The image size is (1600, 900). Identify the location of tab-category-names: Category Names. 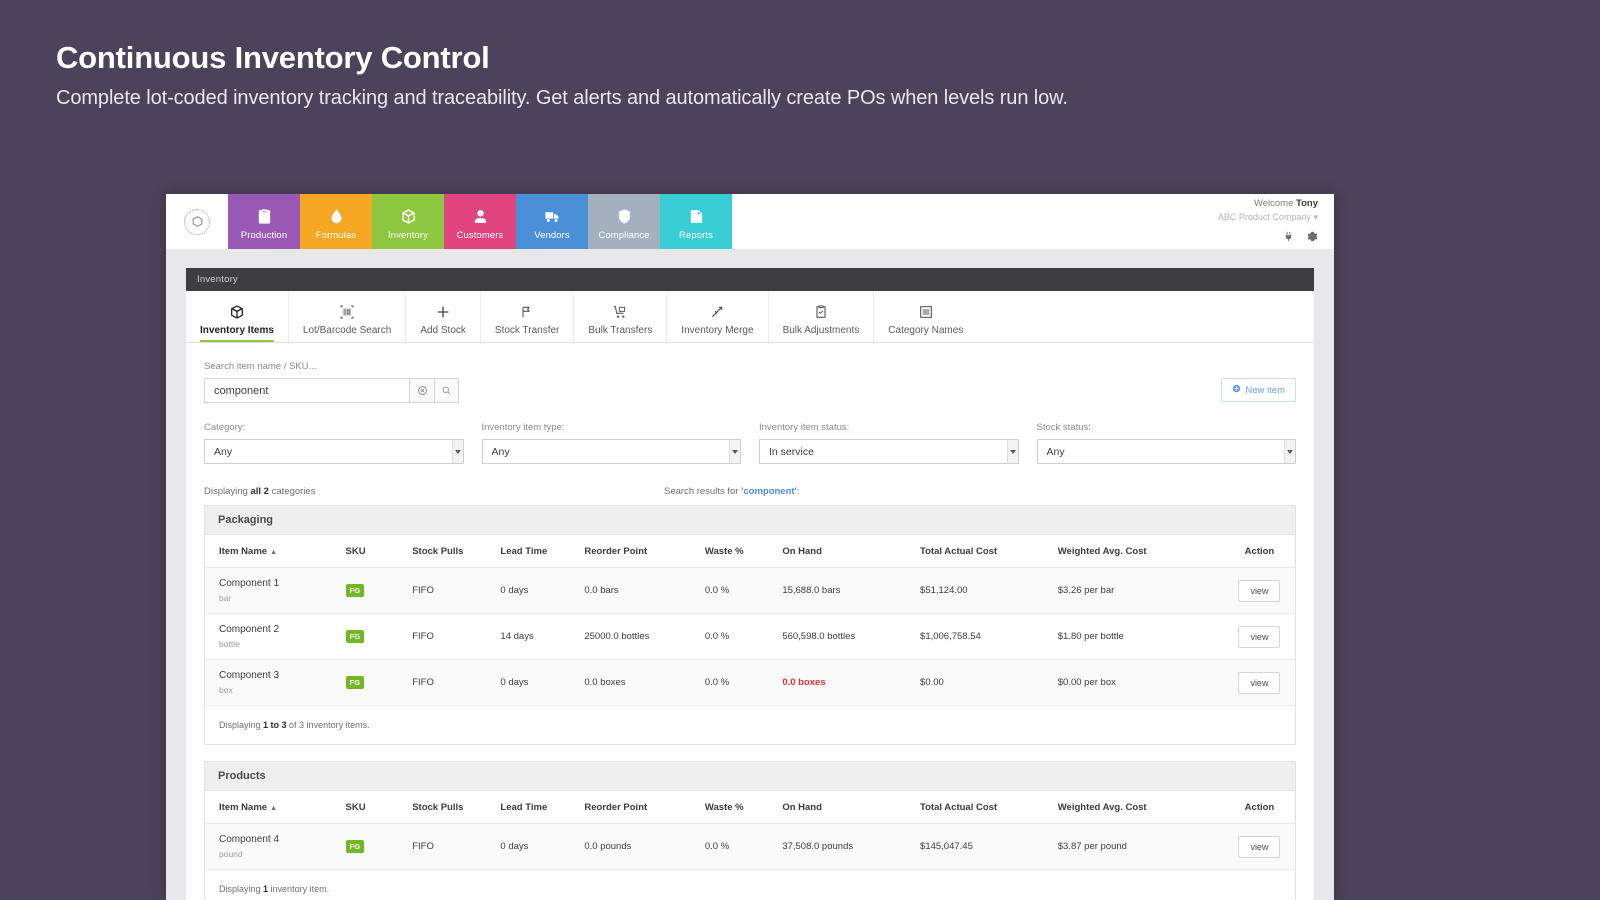
(925, 316).